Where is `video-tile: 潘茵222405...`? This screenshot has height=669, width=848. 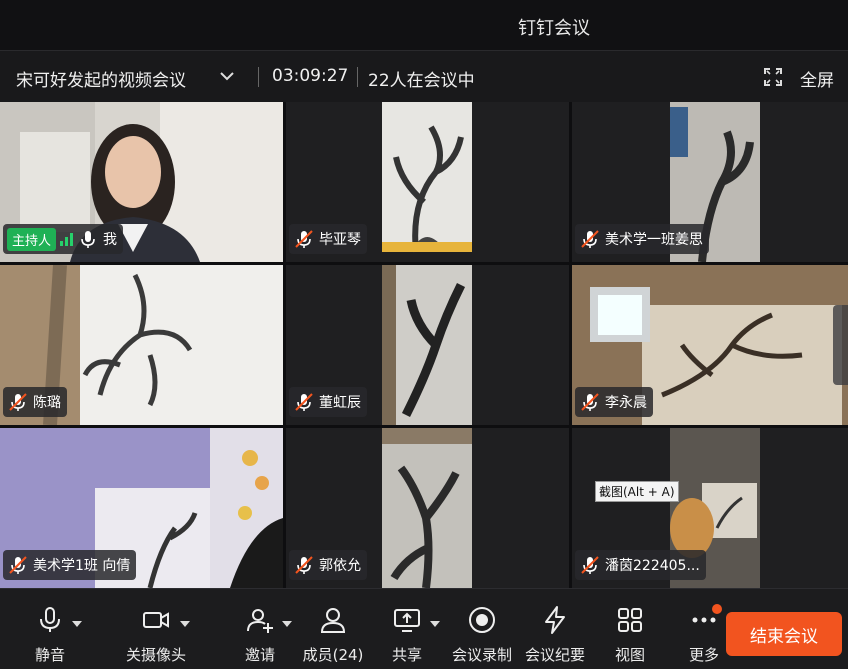 video-tile: 潘茵222405... is located at coordinates (710, 508).